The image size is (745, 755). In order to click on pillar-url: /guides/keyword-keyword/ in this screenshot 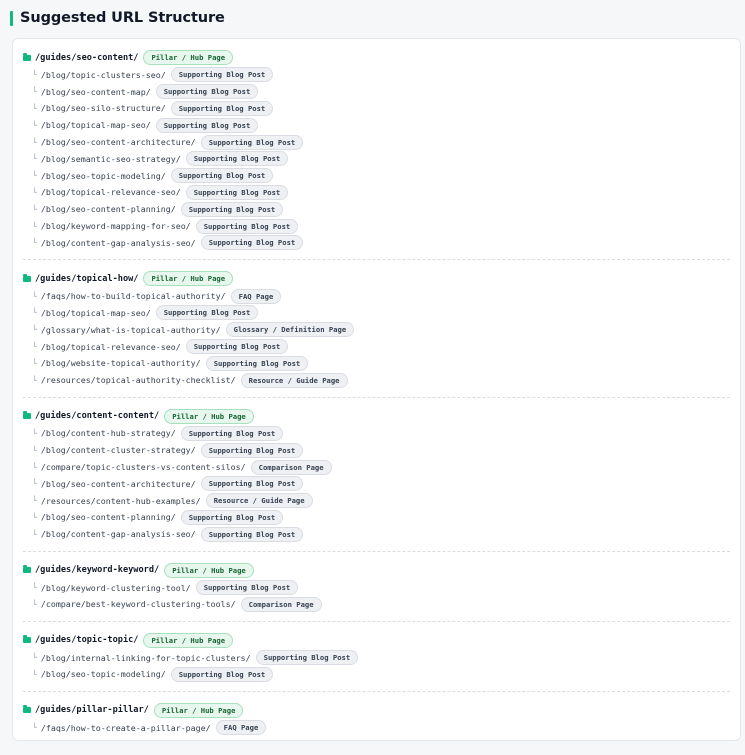, I will do `click(97, 570)`.